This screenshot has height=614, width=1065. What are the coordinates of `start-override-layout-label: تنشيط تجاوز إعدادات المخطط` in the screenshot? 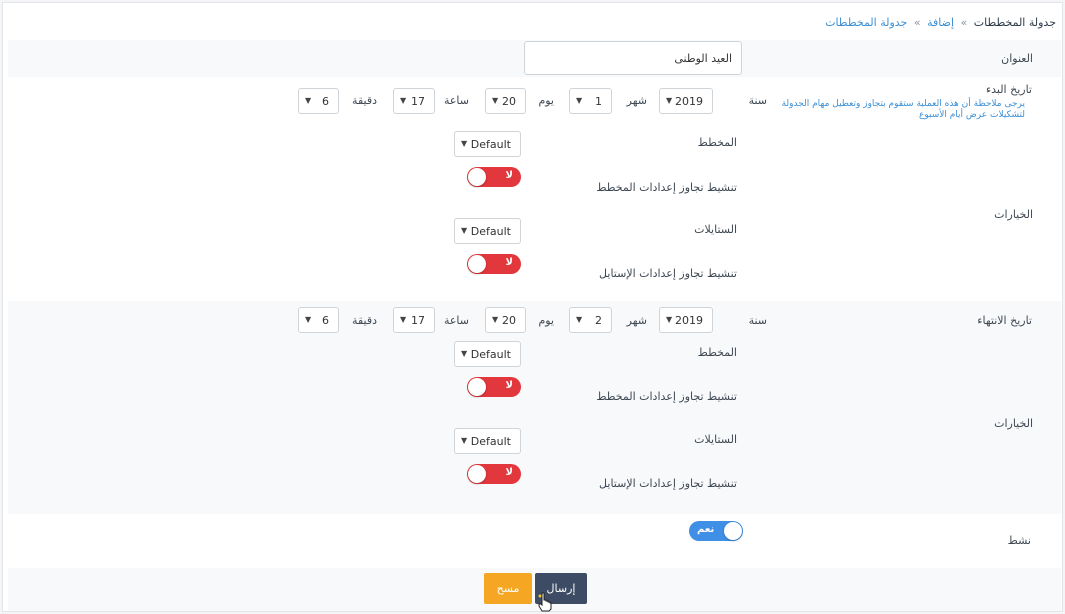 It's located at (666, 187).